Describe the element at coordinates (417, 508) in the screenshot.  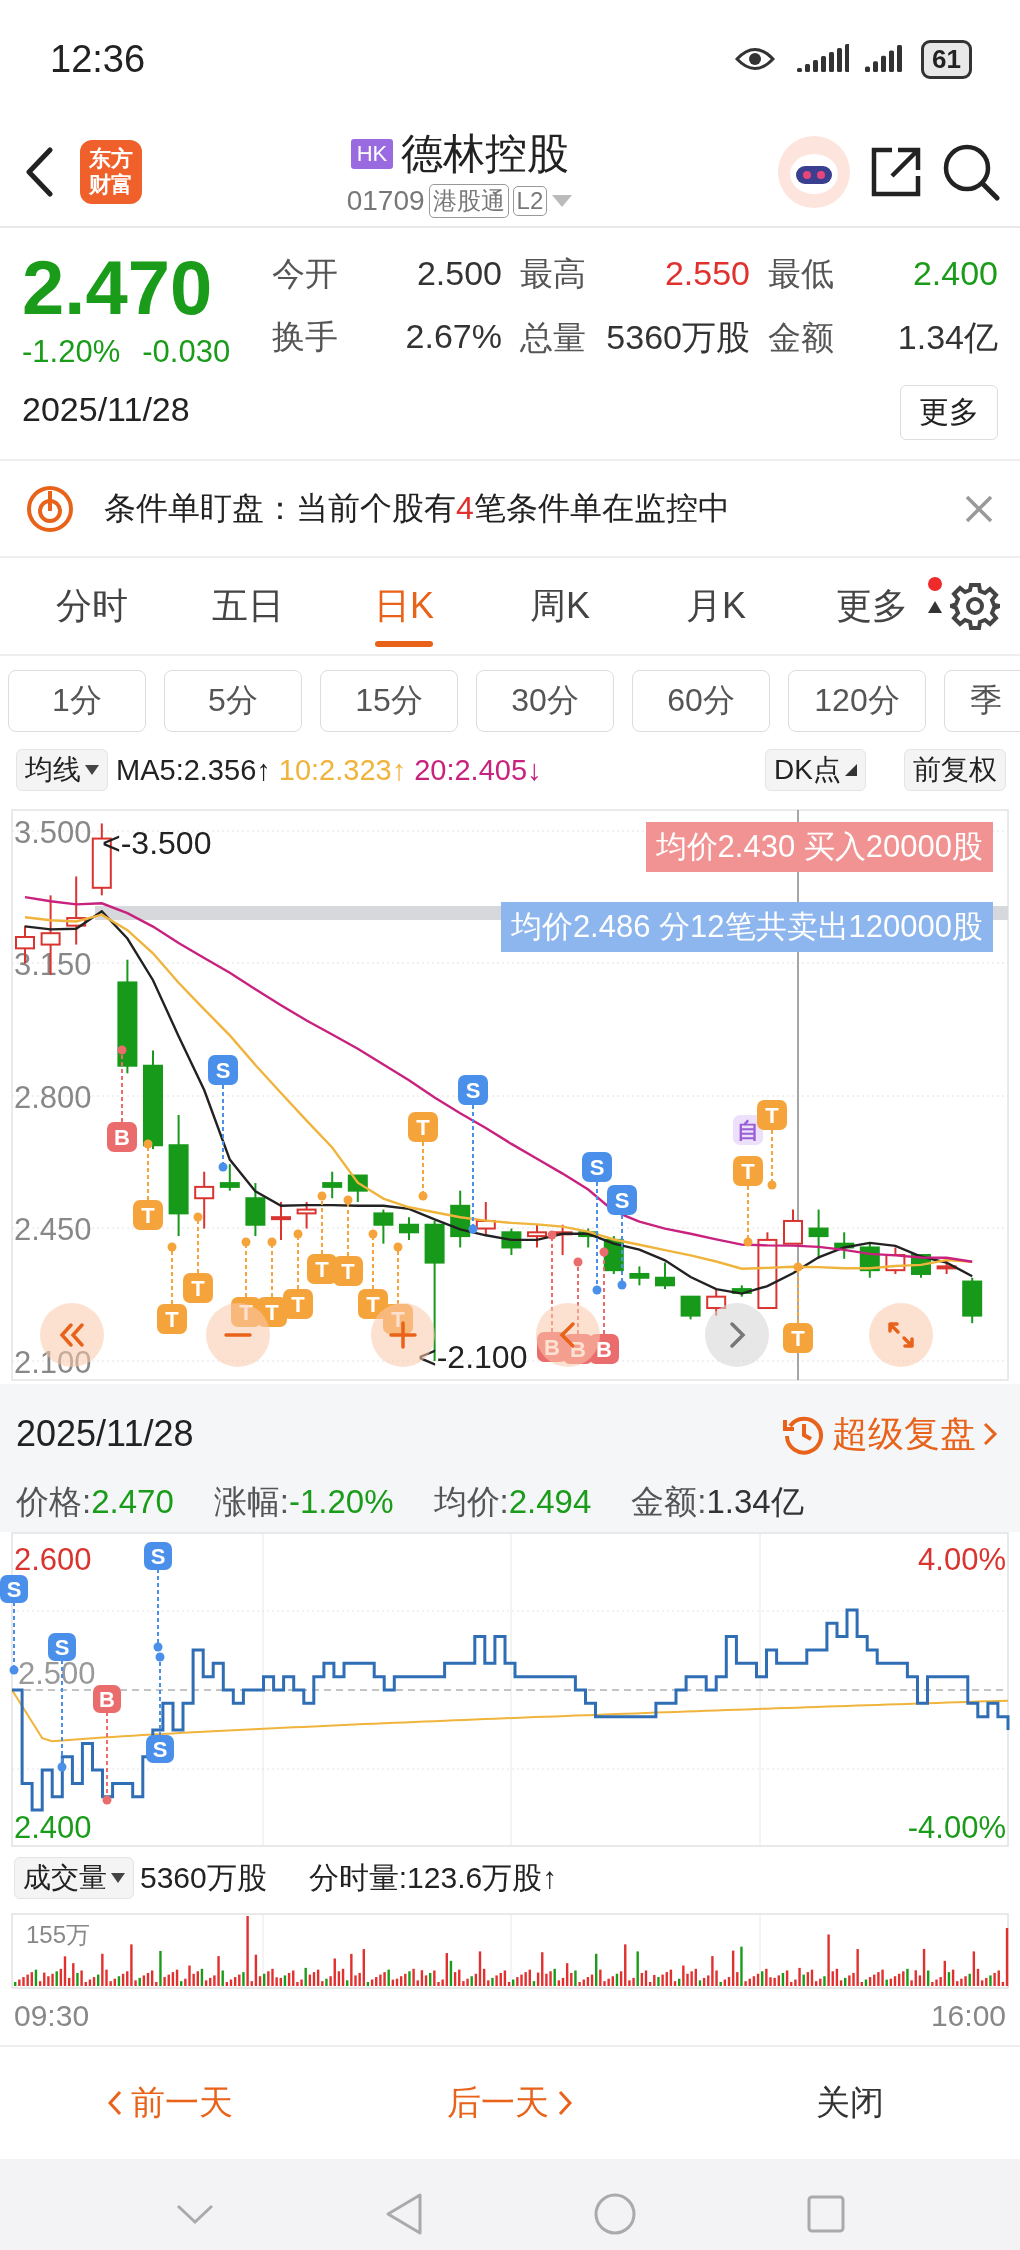
I see `notice-text: 条件单盯盘：当前个股有4笔条件单在监控中` at that location.